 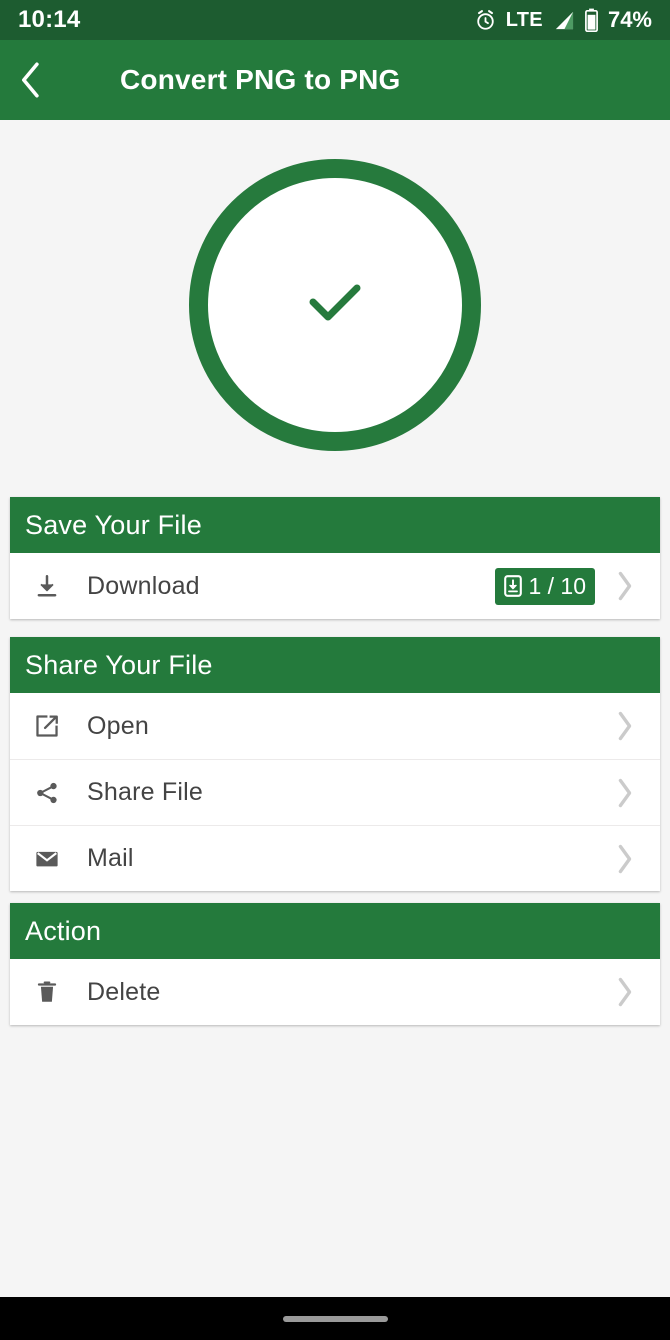 I want to click on status-bar: 10:14 LTE 74%, so click(x=335, y=20).